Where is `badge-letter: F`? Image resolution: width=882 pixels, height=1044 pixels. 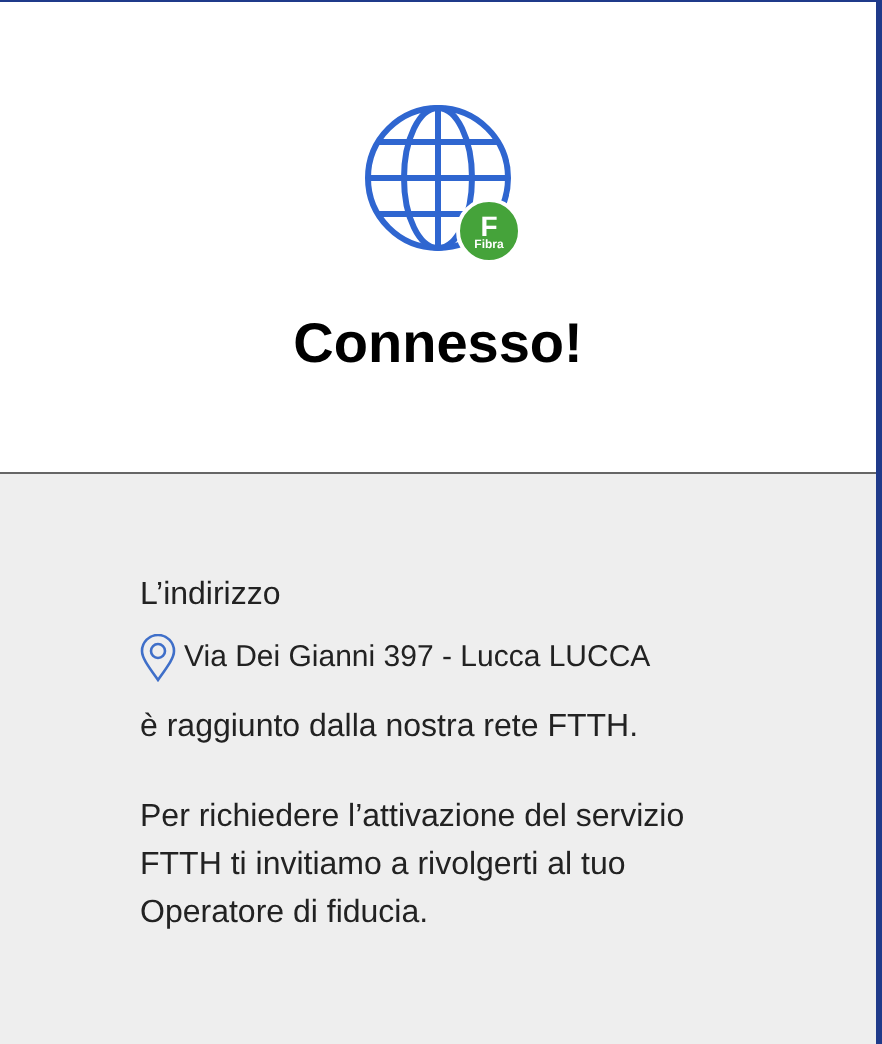 badge-letter: F is located at coordinates (489, 225).